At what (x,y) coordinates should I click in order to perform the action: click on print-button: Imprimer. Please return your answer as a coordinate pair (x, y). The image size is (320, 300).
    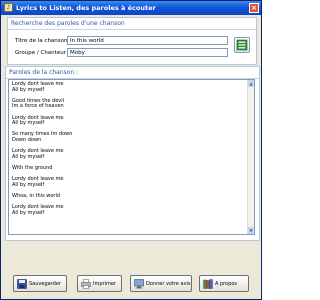
    Looking at the image, I should click on (99, 283).